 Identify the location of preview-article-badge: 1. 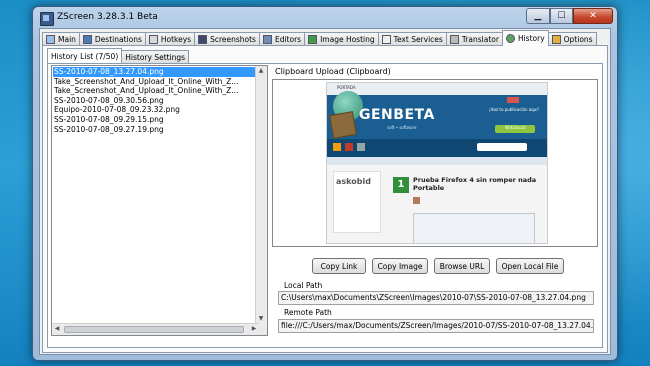
(401, 185).